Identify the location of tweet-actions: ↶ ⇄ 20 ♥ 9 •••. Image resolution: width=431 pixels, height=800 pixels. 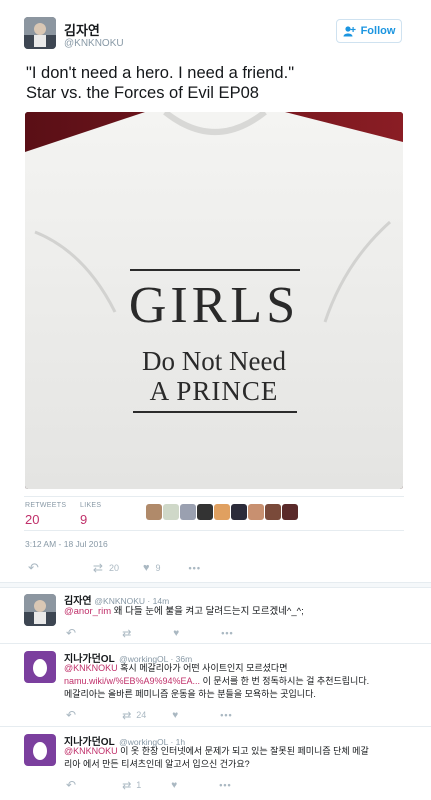
(114, 568).